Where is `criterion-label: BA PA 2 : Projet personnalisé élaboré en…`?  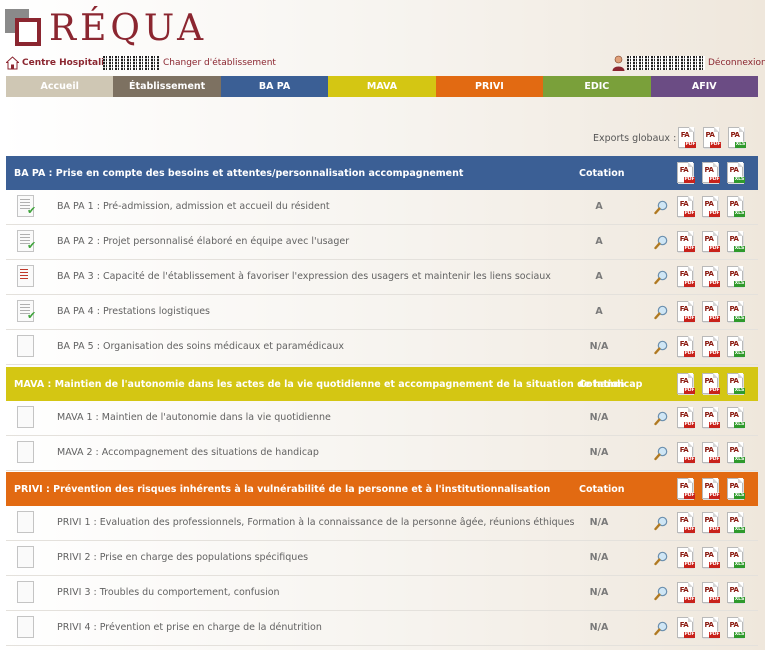
criterion-label: BA PA 2 : Projet personnalisé élaboré en… is located at coordinates (203, 241).